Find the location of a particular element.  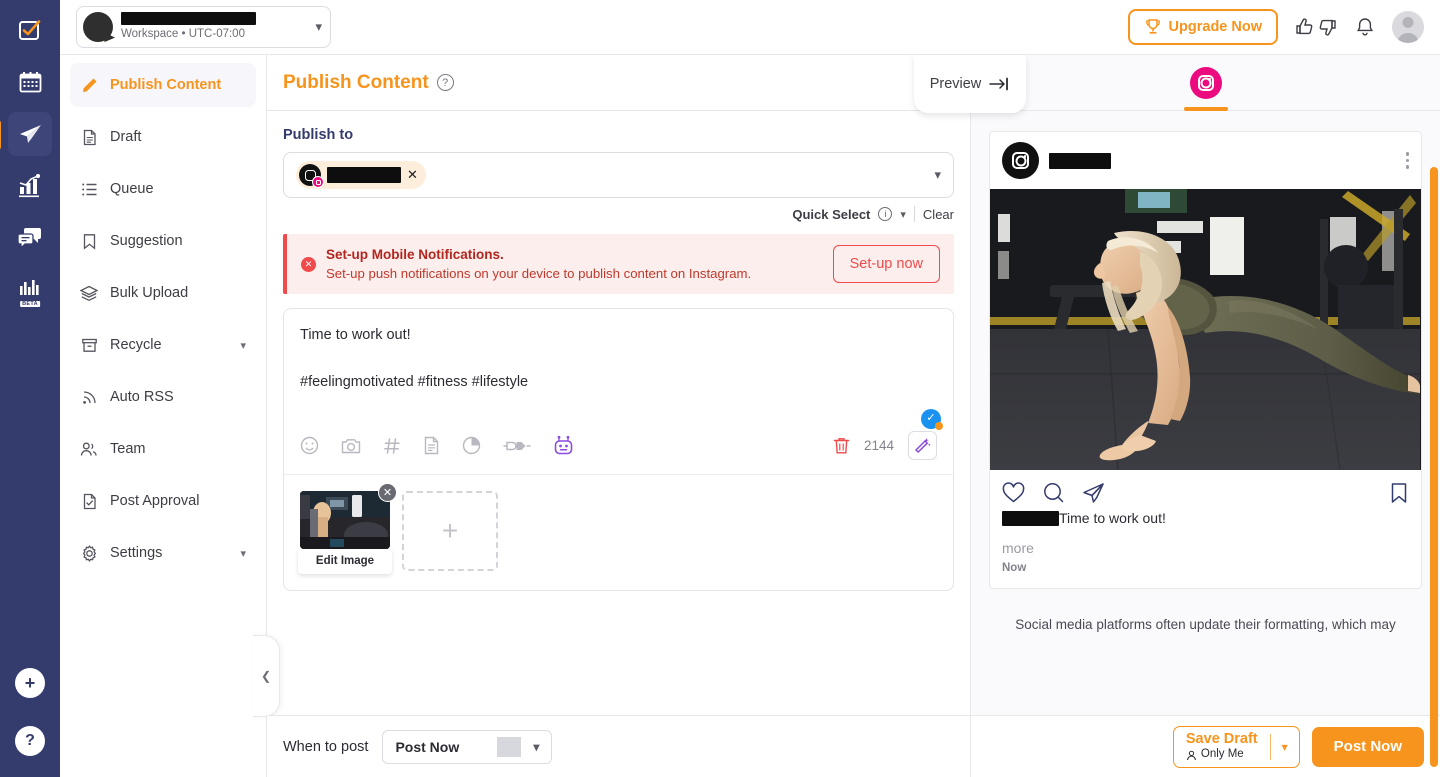

edit-image-button: Edit Image is located at coordinates (345, 561).